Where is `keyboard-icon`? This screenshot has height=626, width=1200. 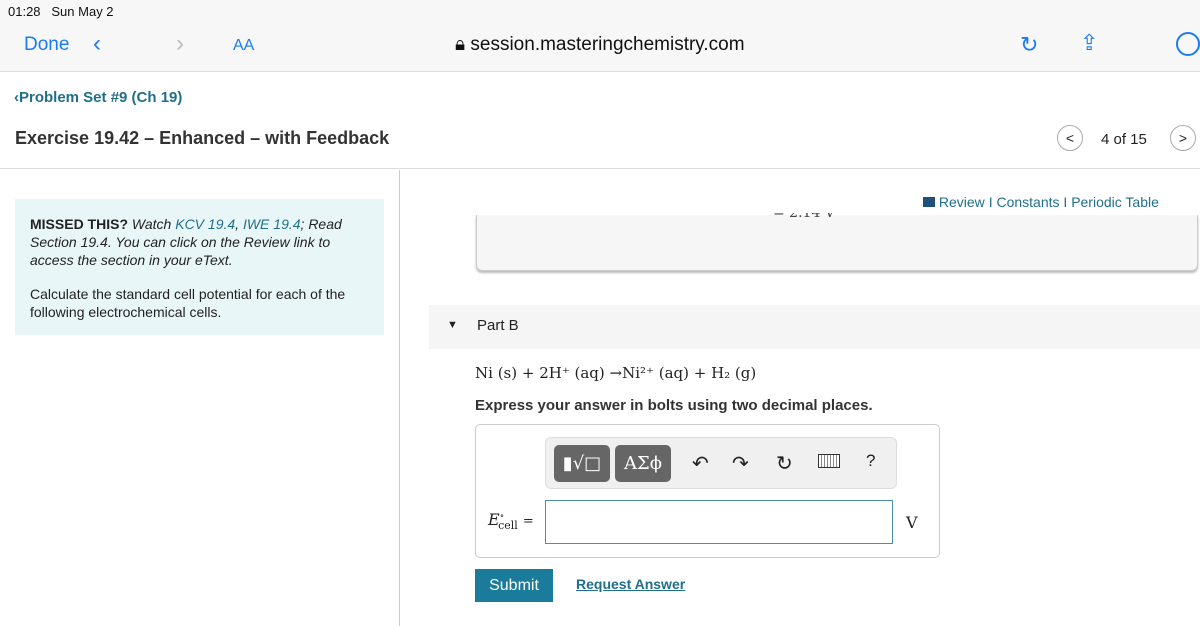
keyboard-icon is located at coordinates (829, 461).